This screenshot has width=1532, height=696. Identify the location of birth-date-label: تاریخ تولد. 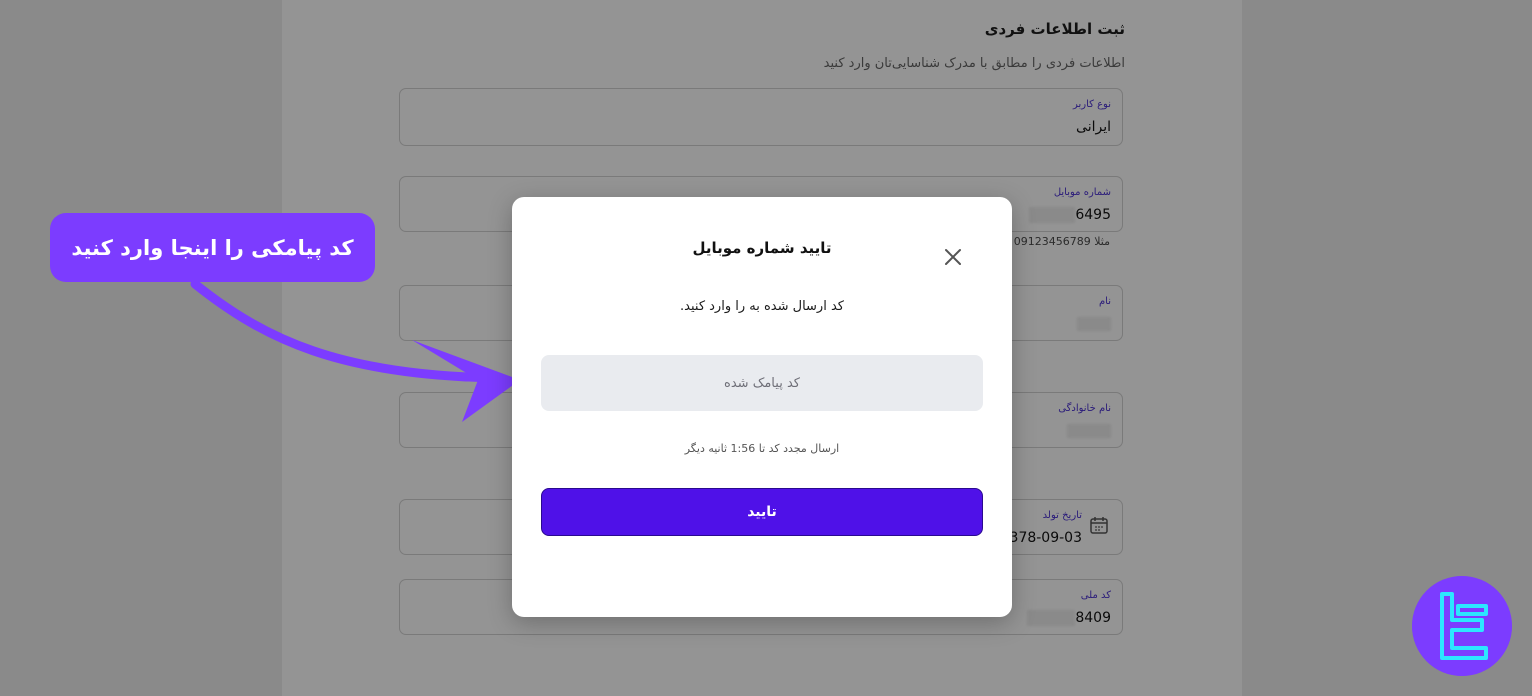
(1062, 515).